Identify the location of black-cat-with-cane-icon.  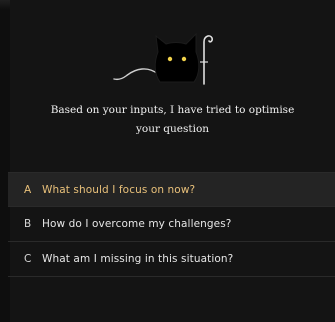
(175, 55).